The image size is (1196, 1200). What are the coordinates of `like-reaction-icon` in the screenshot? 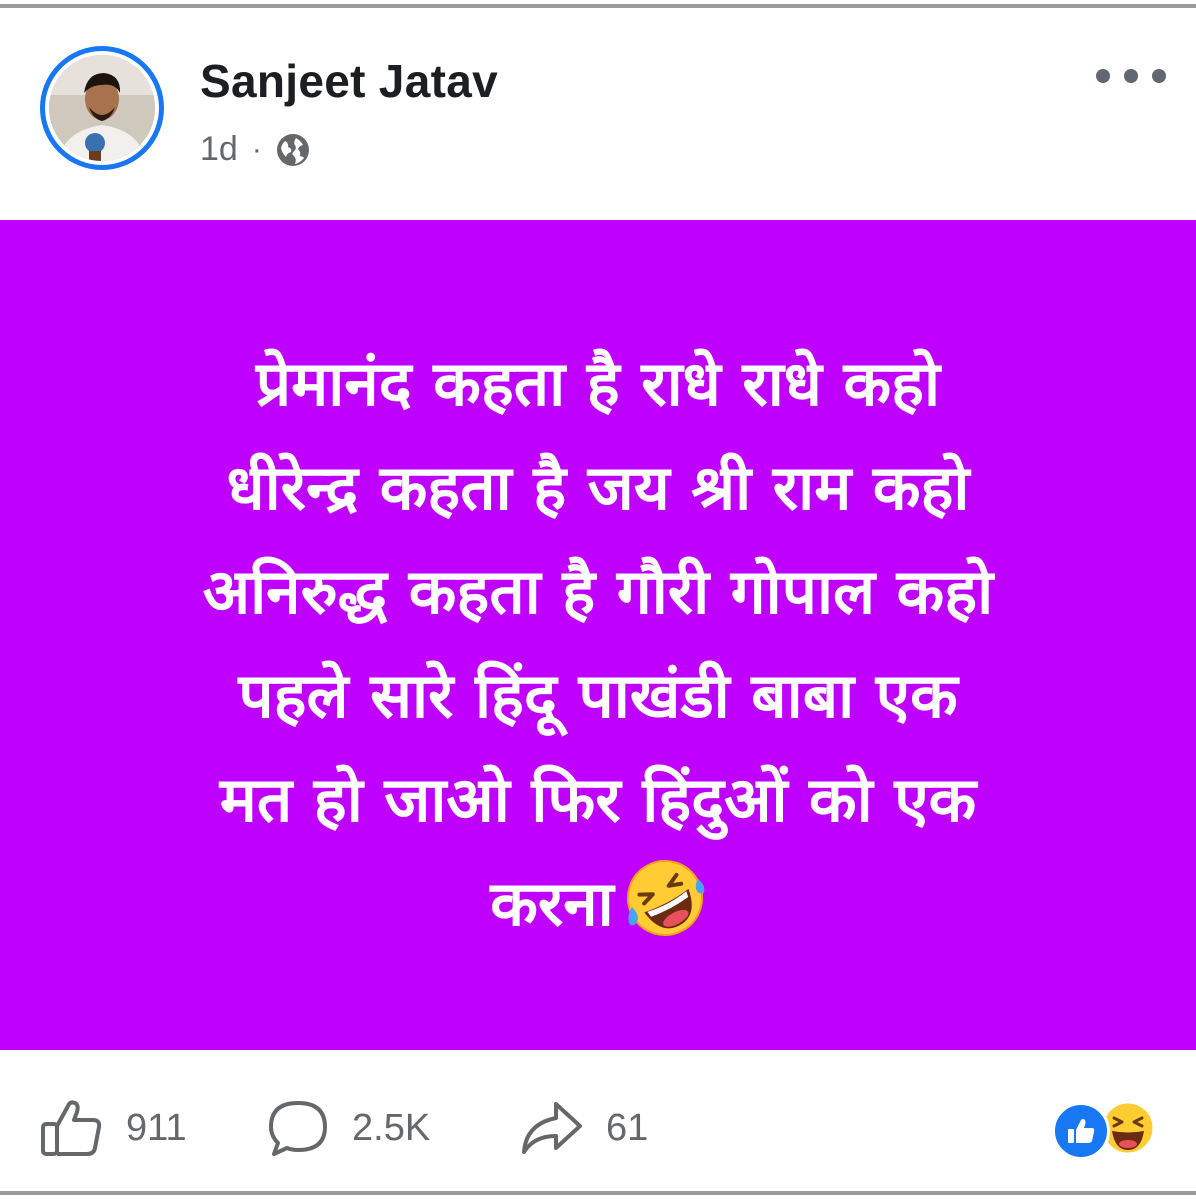 It's located at (1081, 1131).